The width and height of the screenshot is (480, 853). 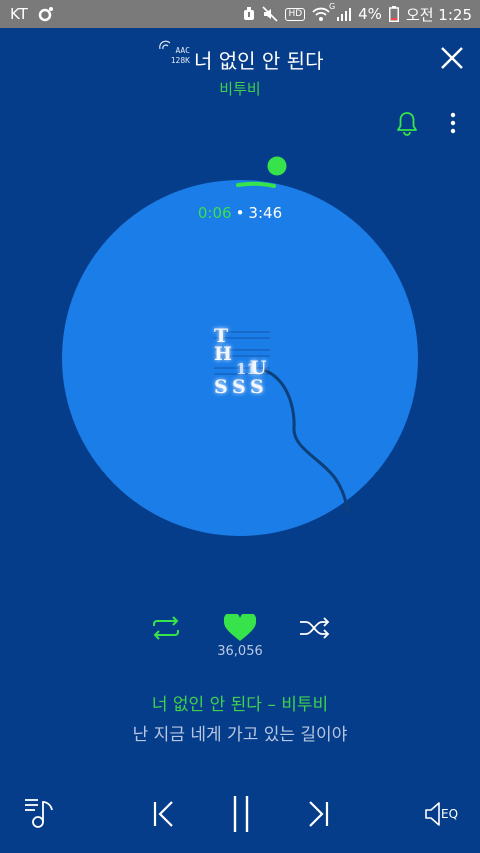 I want to click on elapsed-time: 0:06, so click(x=214, y=213).